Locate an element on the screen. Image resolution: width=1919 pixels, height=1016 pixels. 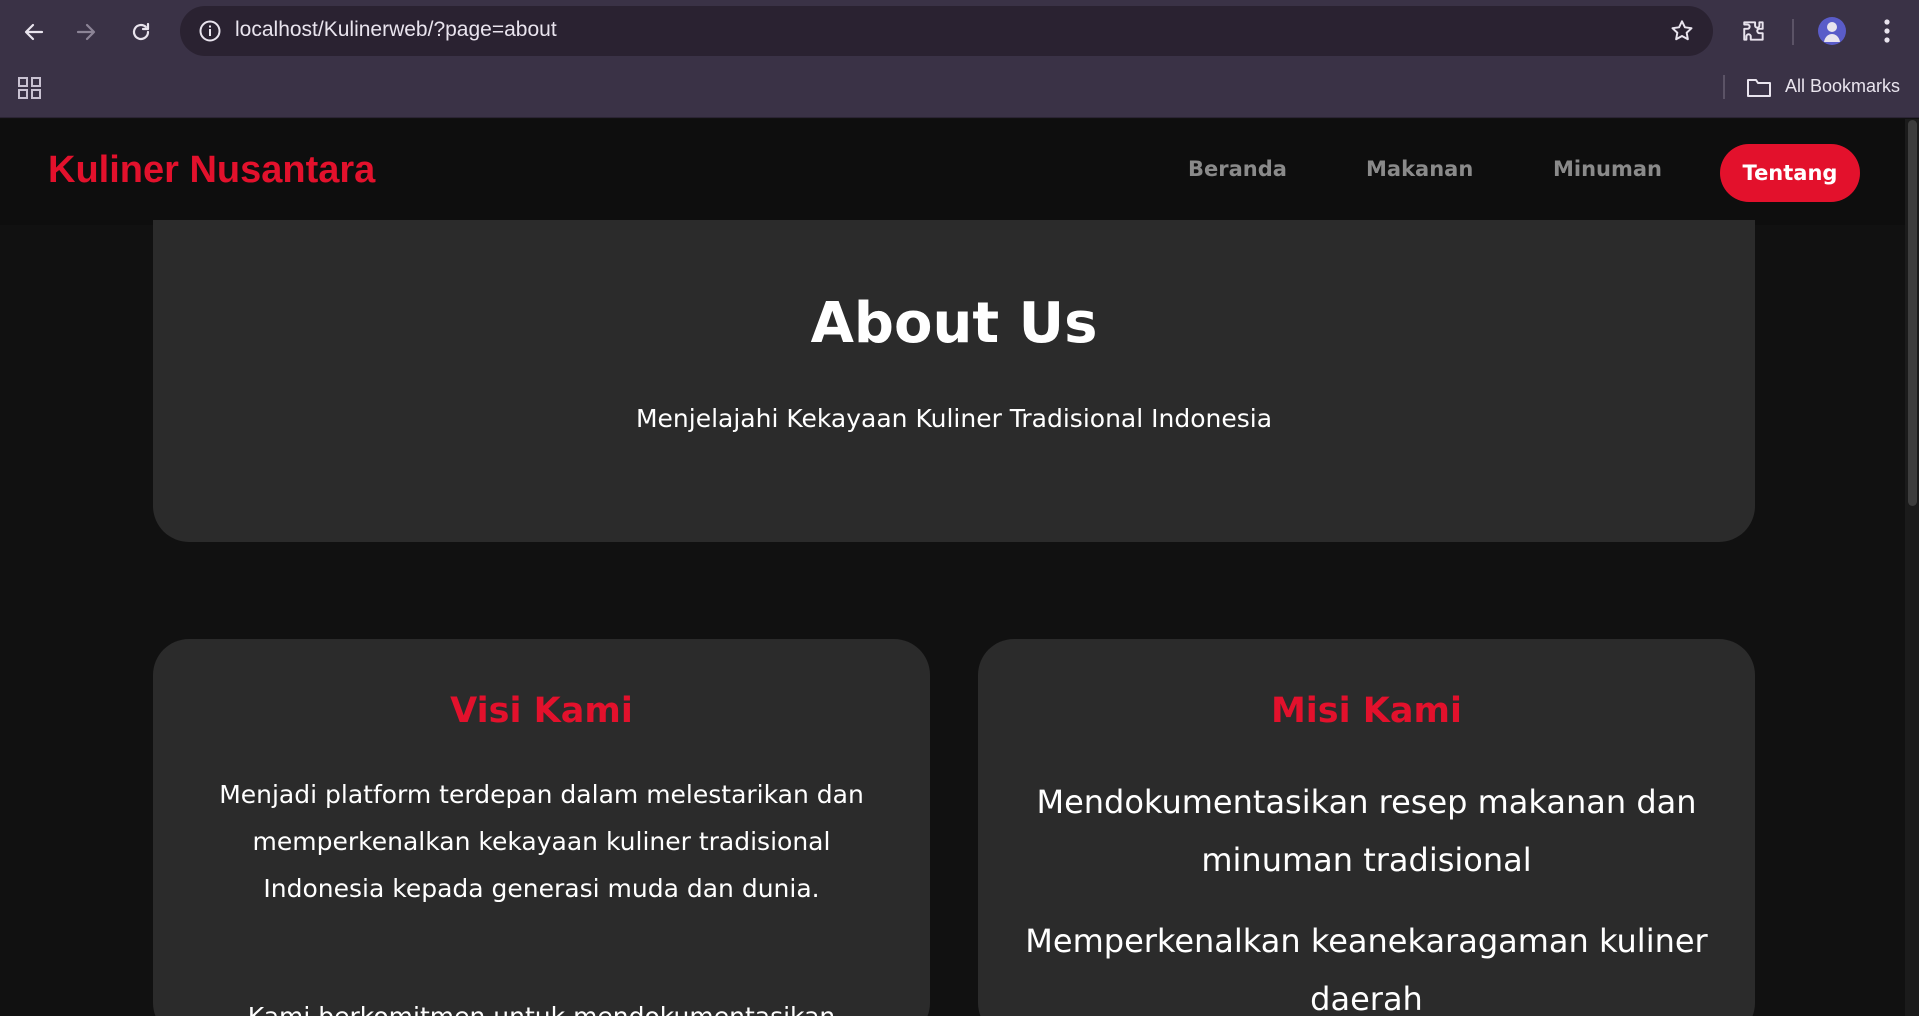
forward-icon is located at coordinates (86, 32).